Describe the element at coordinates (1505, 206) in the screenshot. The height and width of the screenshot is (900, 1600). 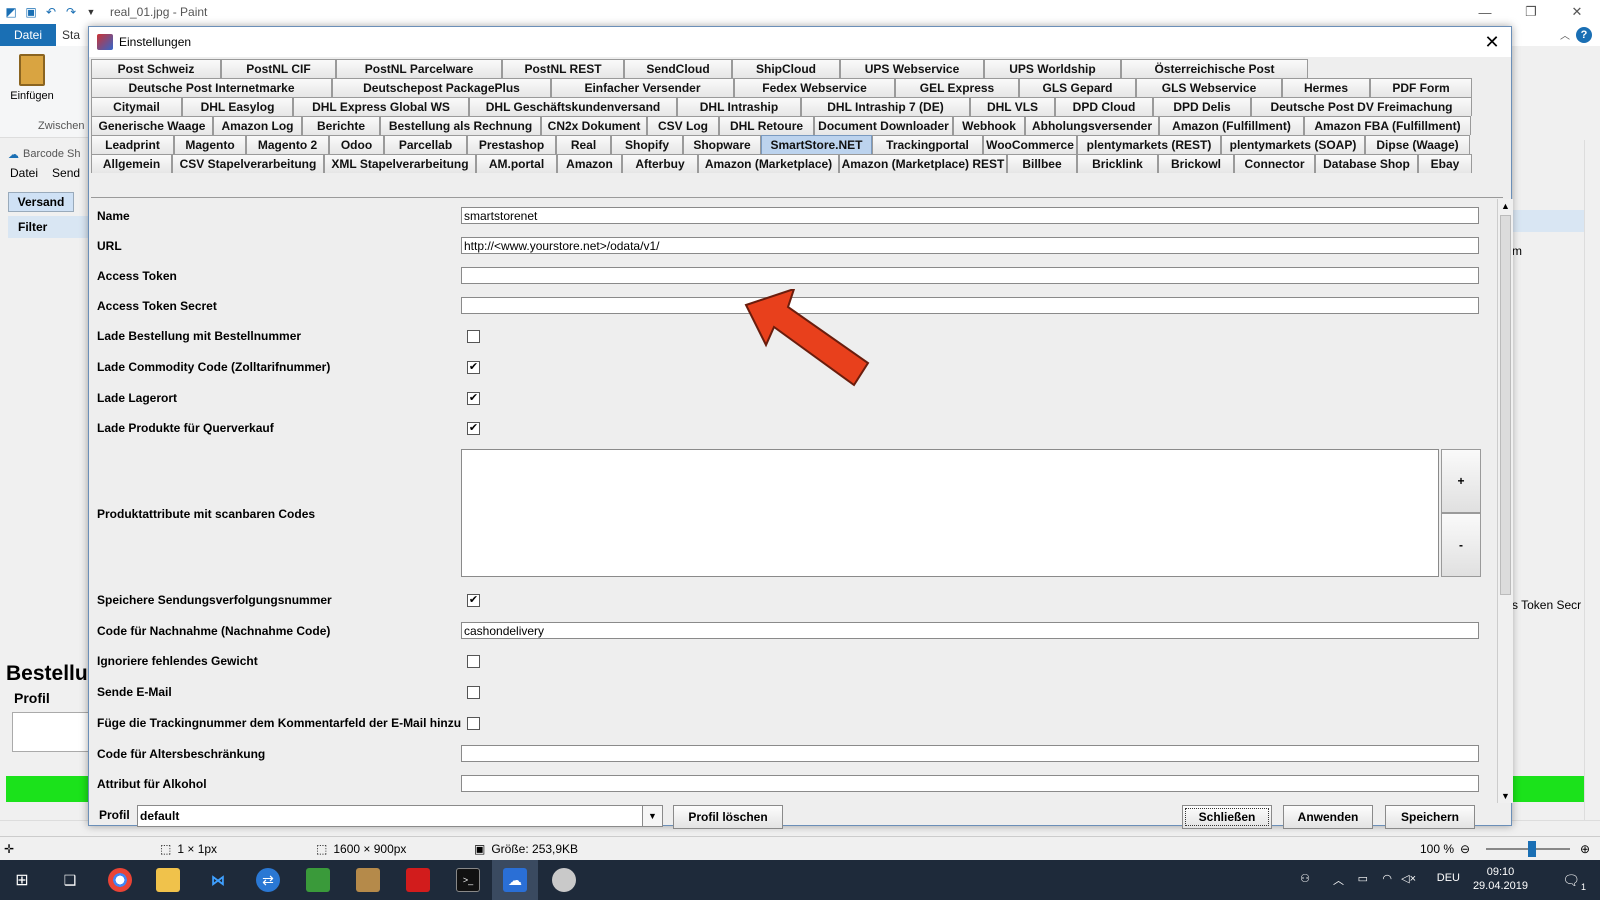
I see `scroll-up-icon: ▲` at that location.